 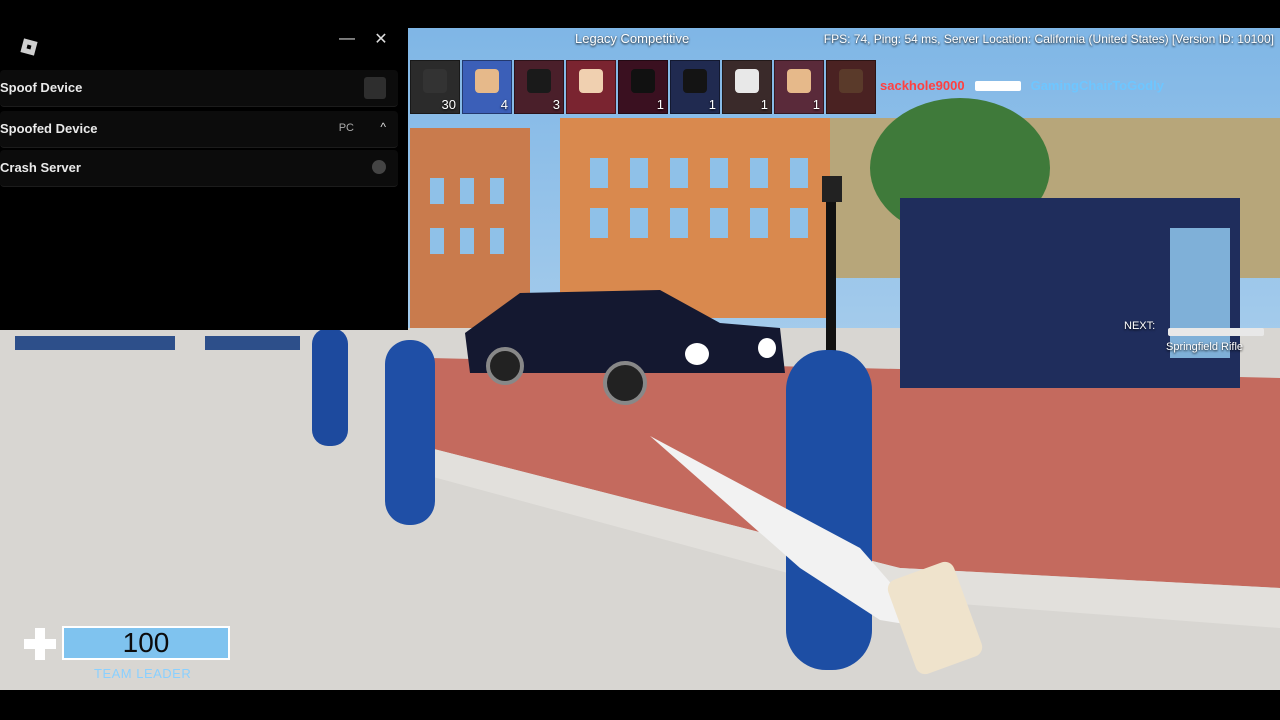 What do you see at coordinates (346, 128) in the screenshot?
I see `spoofed-device-value: PC` at bounding box center [346, 128].